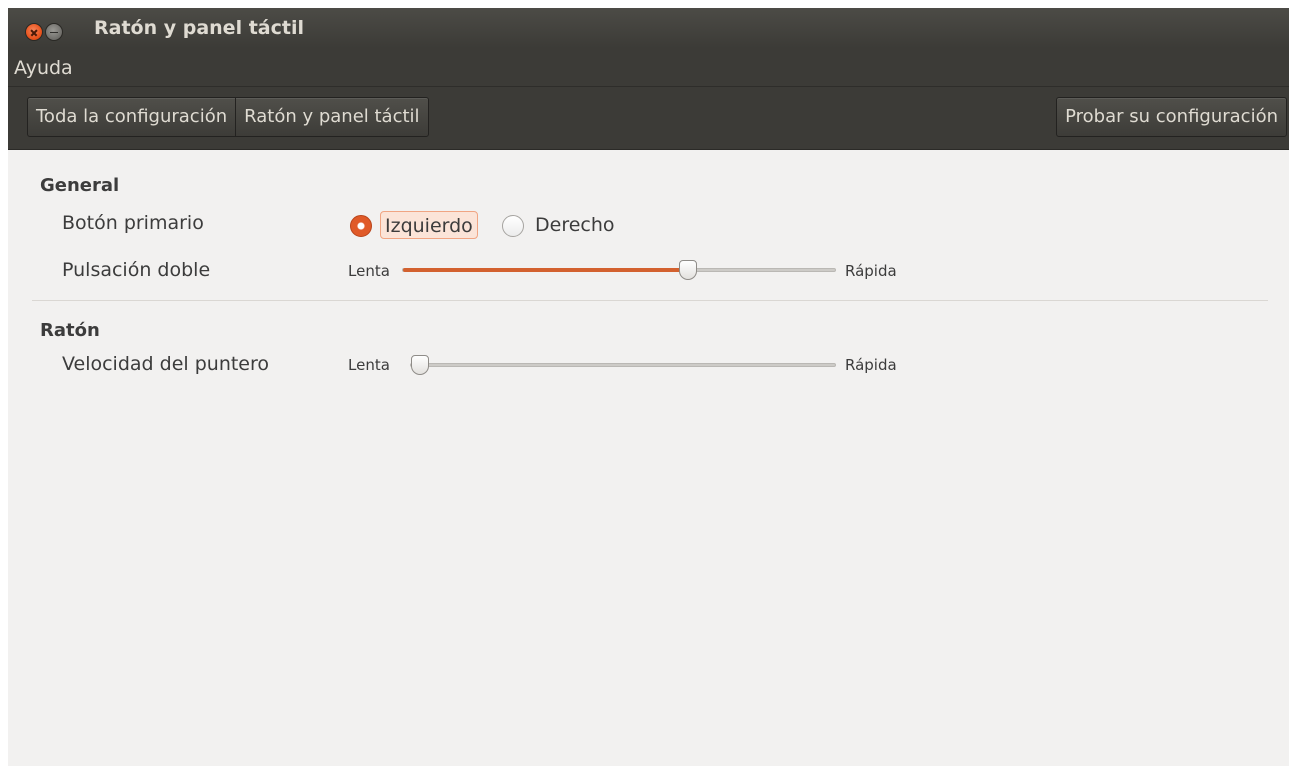 The width and height of the screenshot is (1289, 766). I want to click on radio-right-label: Derecho, so click(575, 225).